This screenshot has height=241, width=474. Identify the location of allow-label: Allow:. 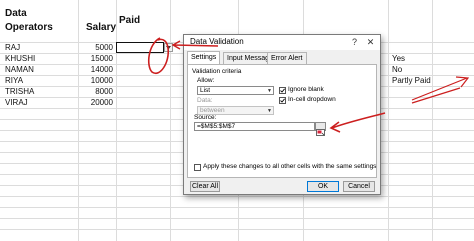
(206, 80).